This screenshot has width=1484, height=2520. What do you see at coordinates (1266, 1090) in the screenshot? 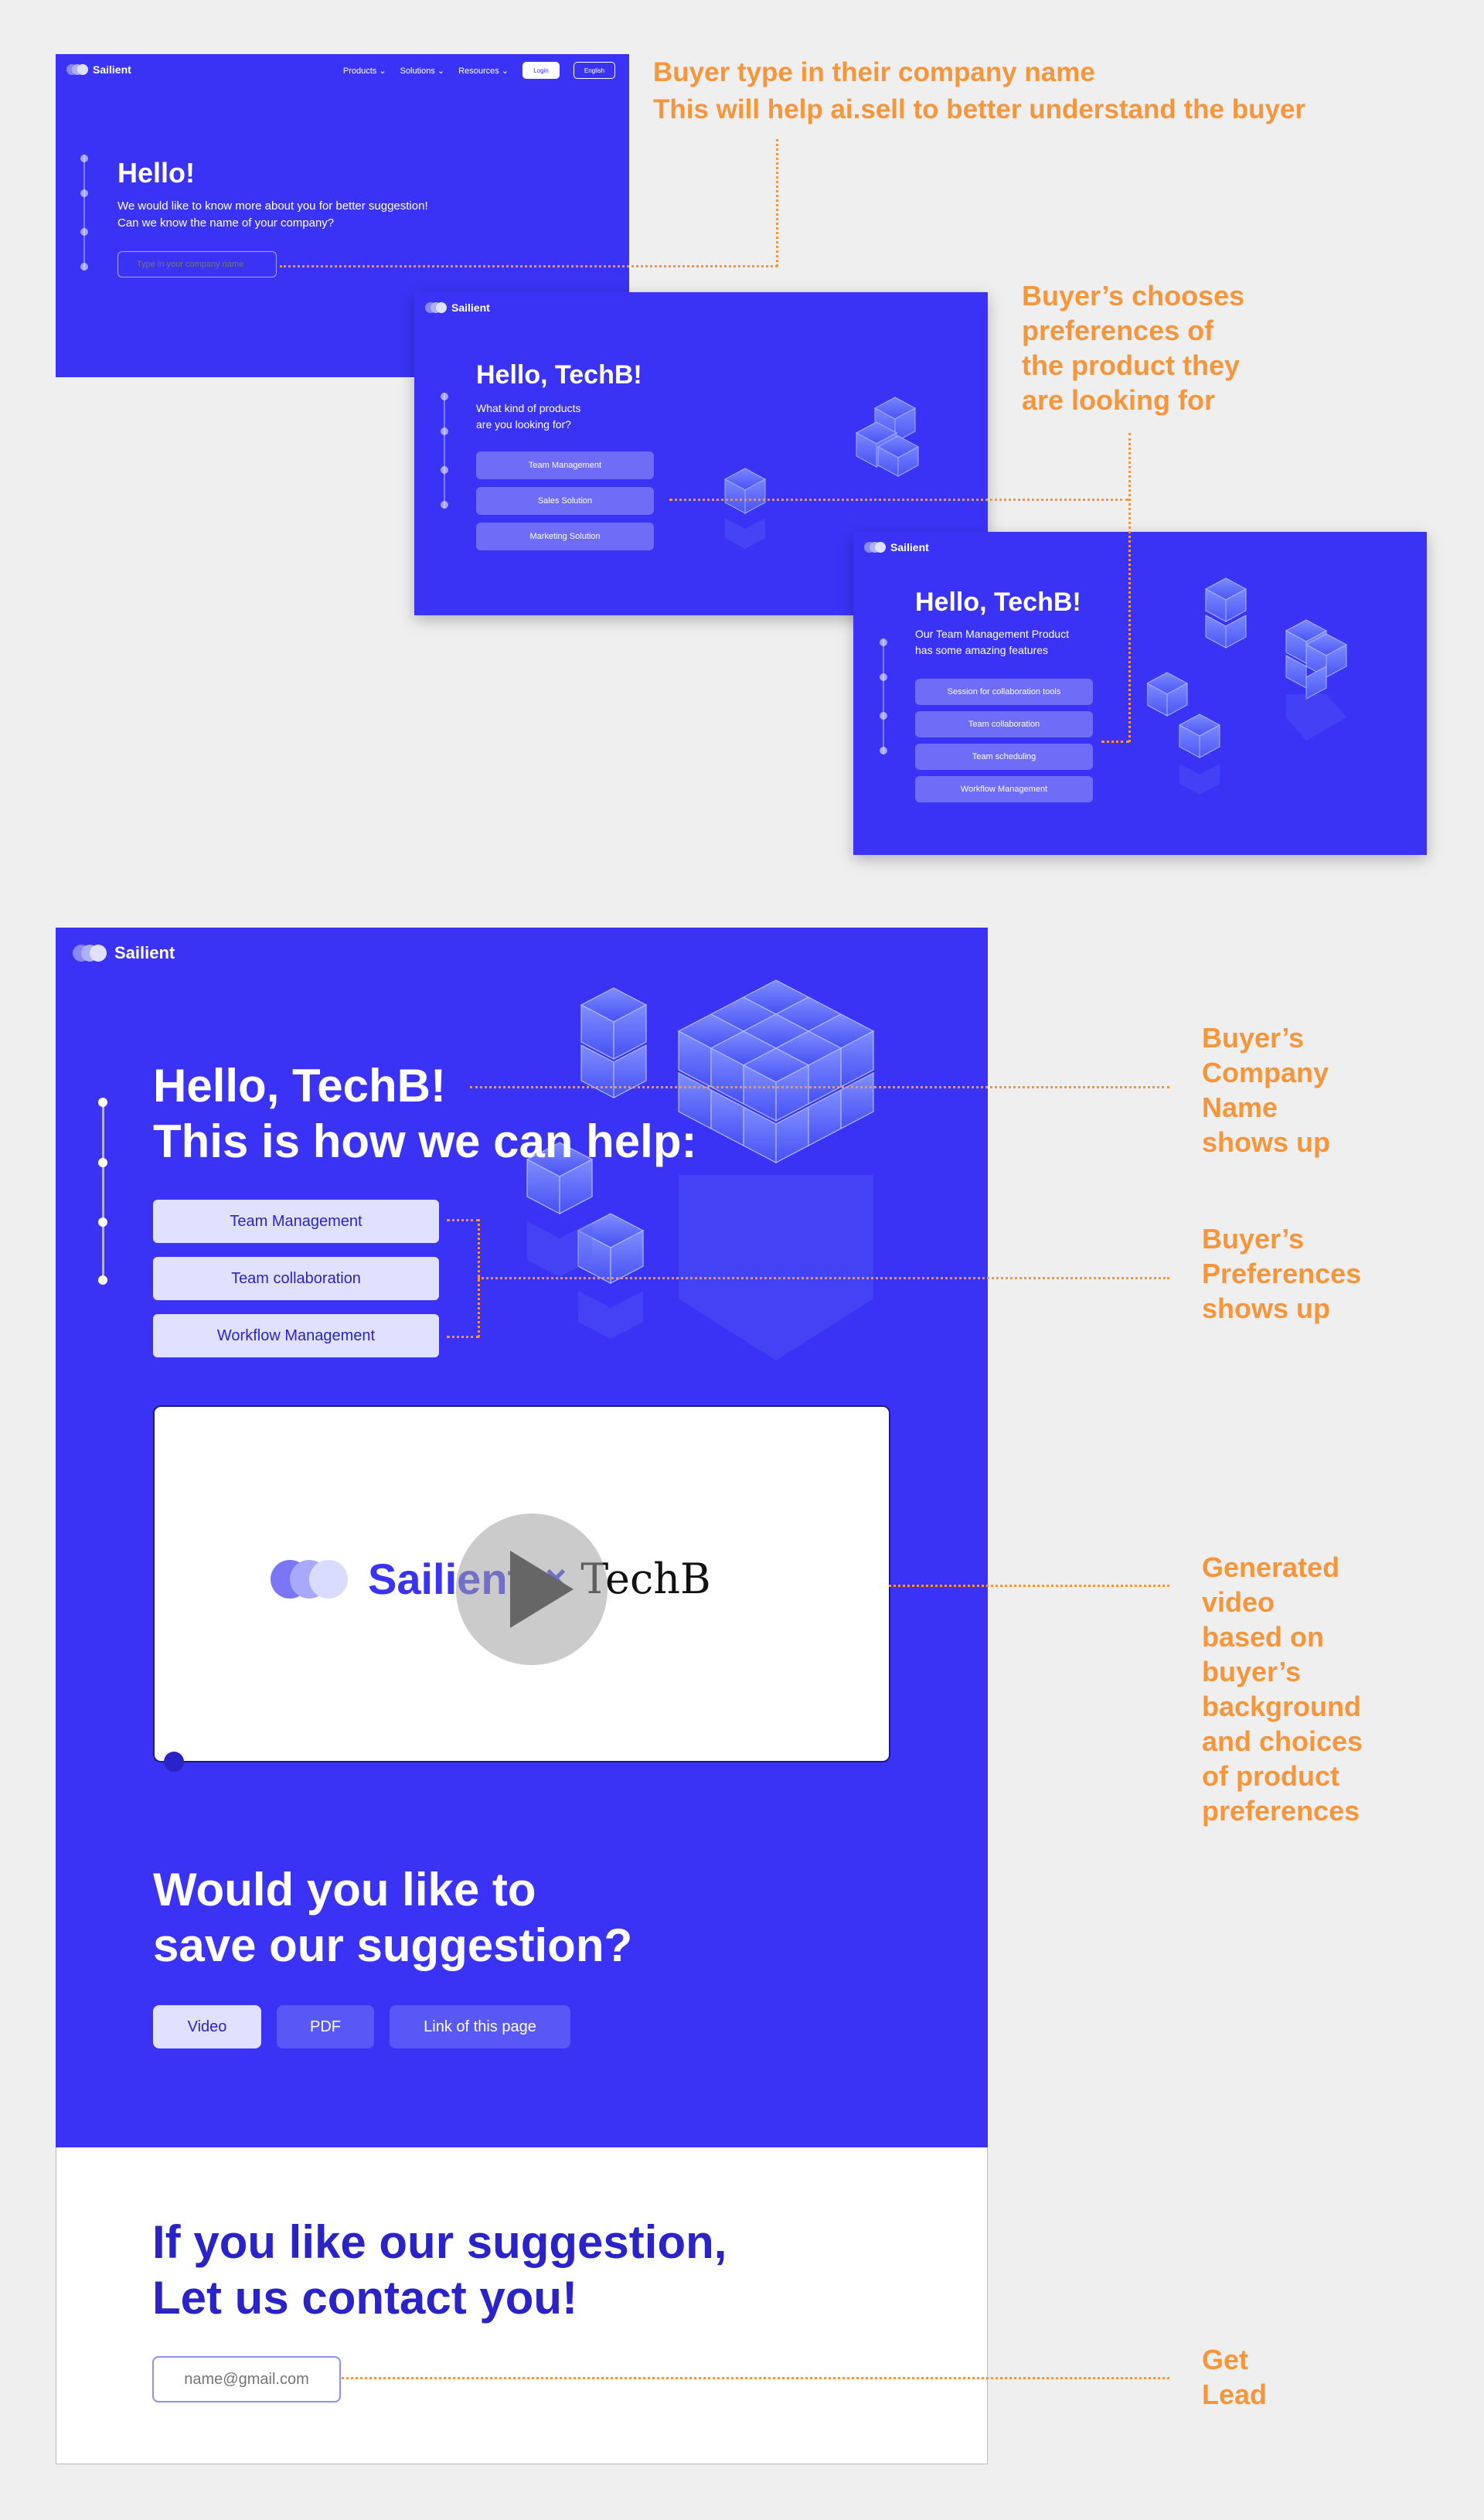
I see `annotation-company-name-shows: Buyer’s Company Name shows up` at bounding box center [1266, 1090].